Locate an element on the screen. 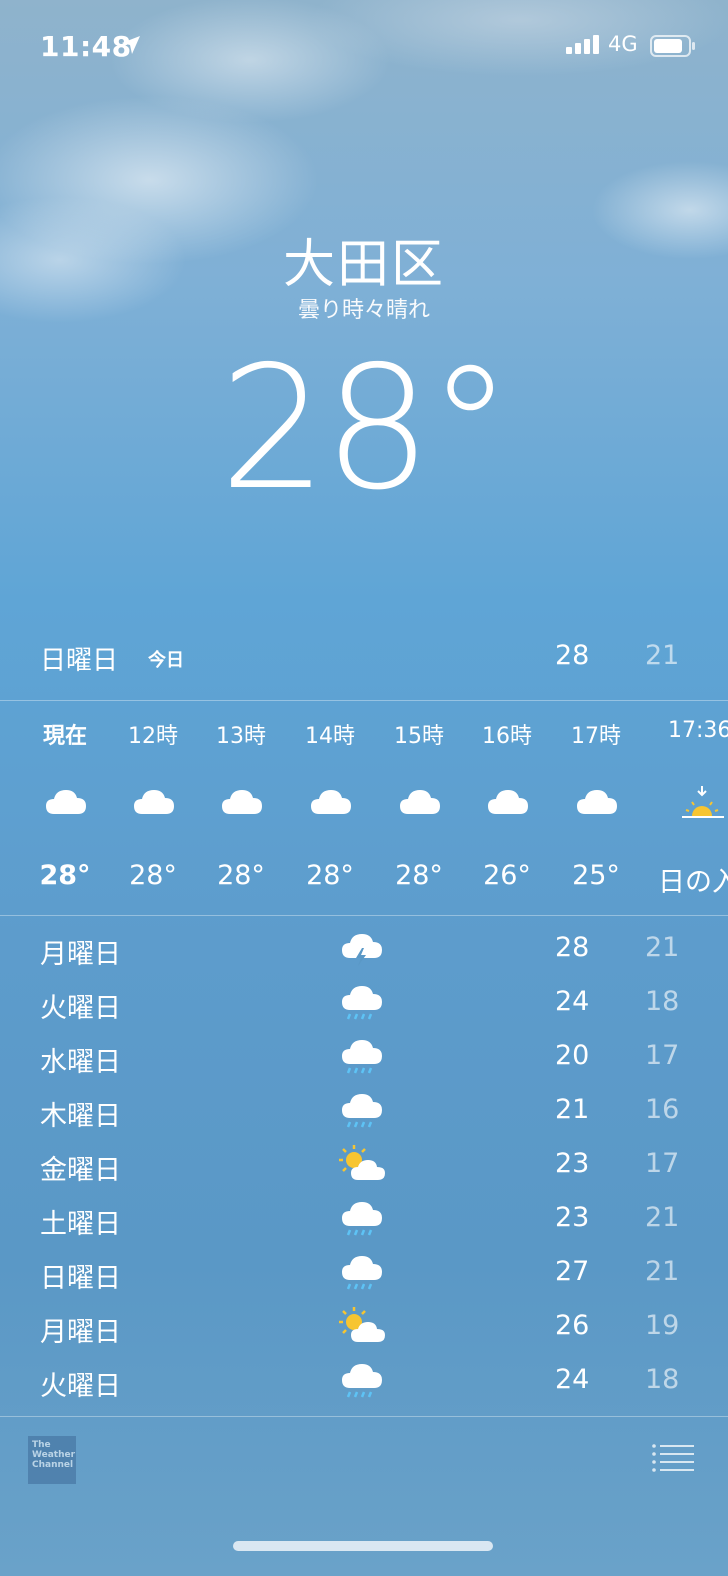 This screenshot has width=728, height=1576. cellular-signal-icon is located at coordinates (584, 46).